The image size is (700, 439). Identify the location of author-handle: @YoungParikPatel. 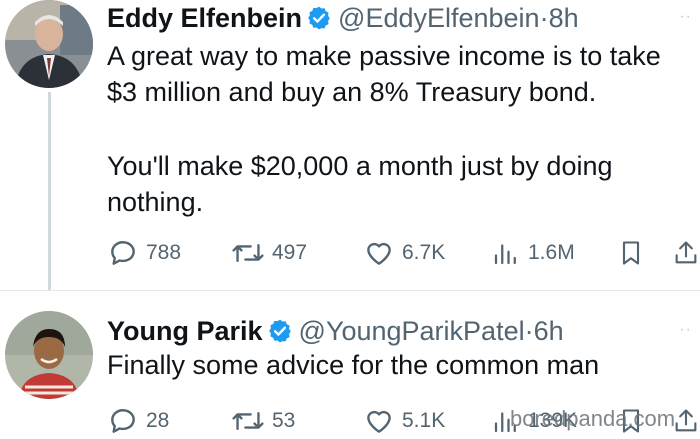
(412, 331).